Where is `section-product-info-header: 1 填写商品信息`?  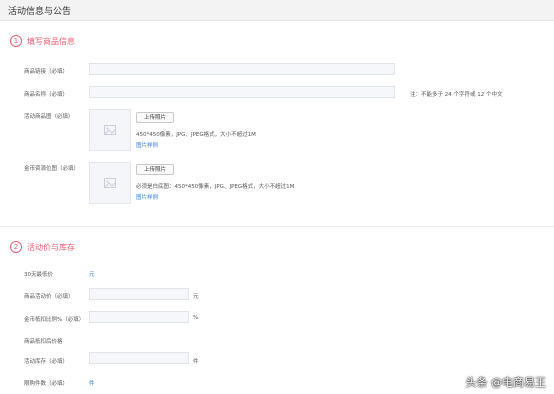 section-product-info-header: 1 填写商品信息 is located at coordinates (42, 41).